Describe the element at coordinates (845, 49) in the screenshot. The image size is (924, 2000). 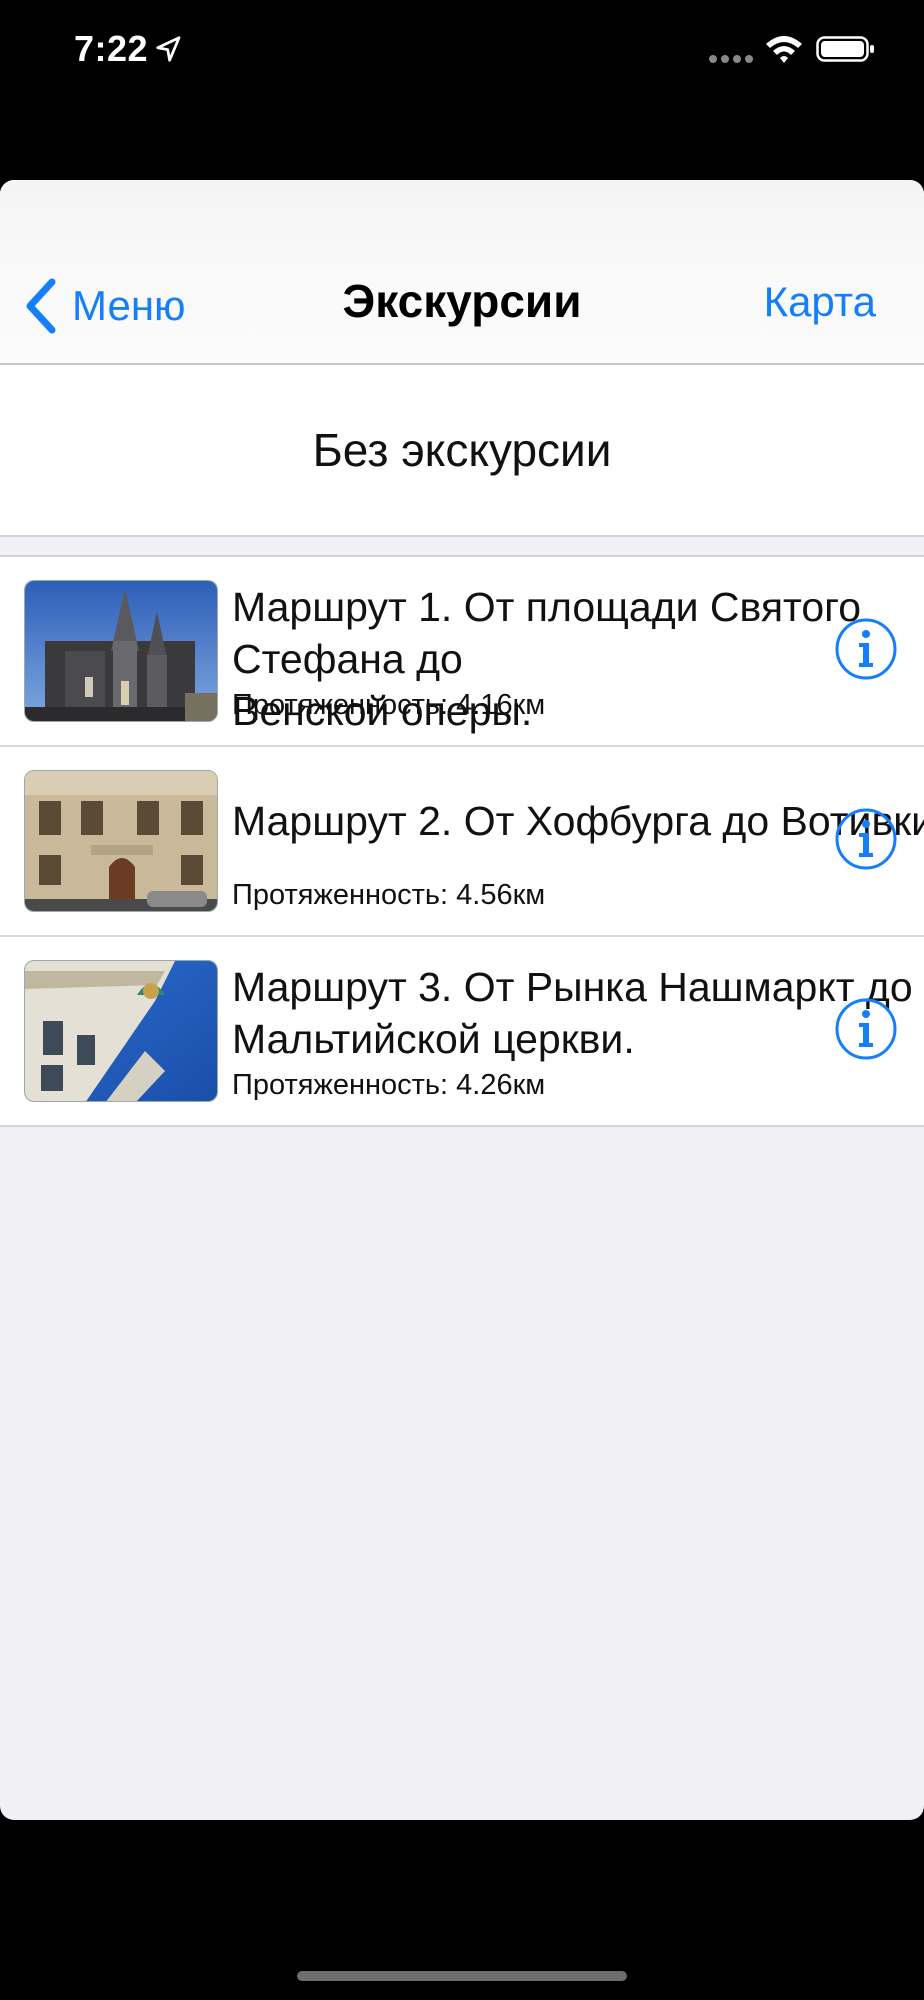
I see `battery-icon` at that location.